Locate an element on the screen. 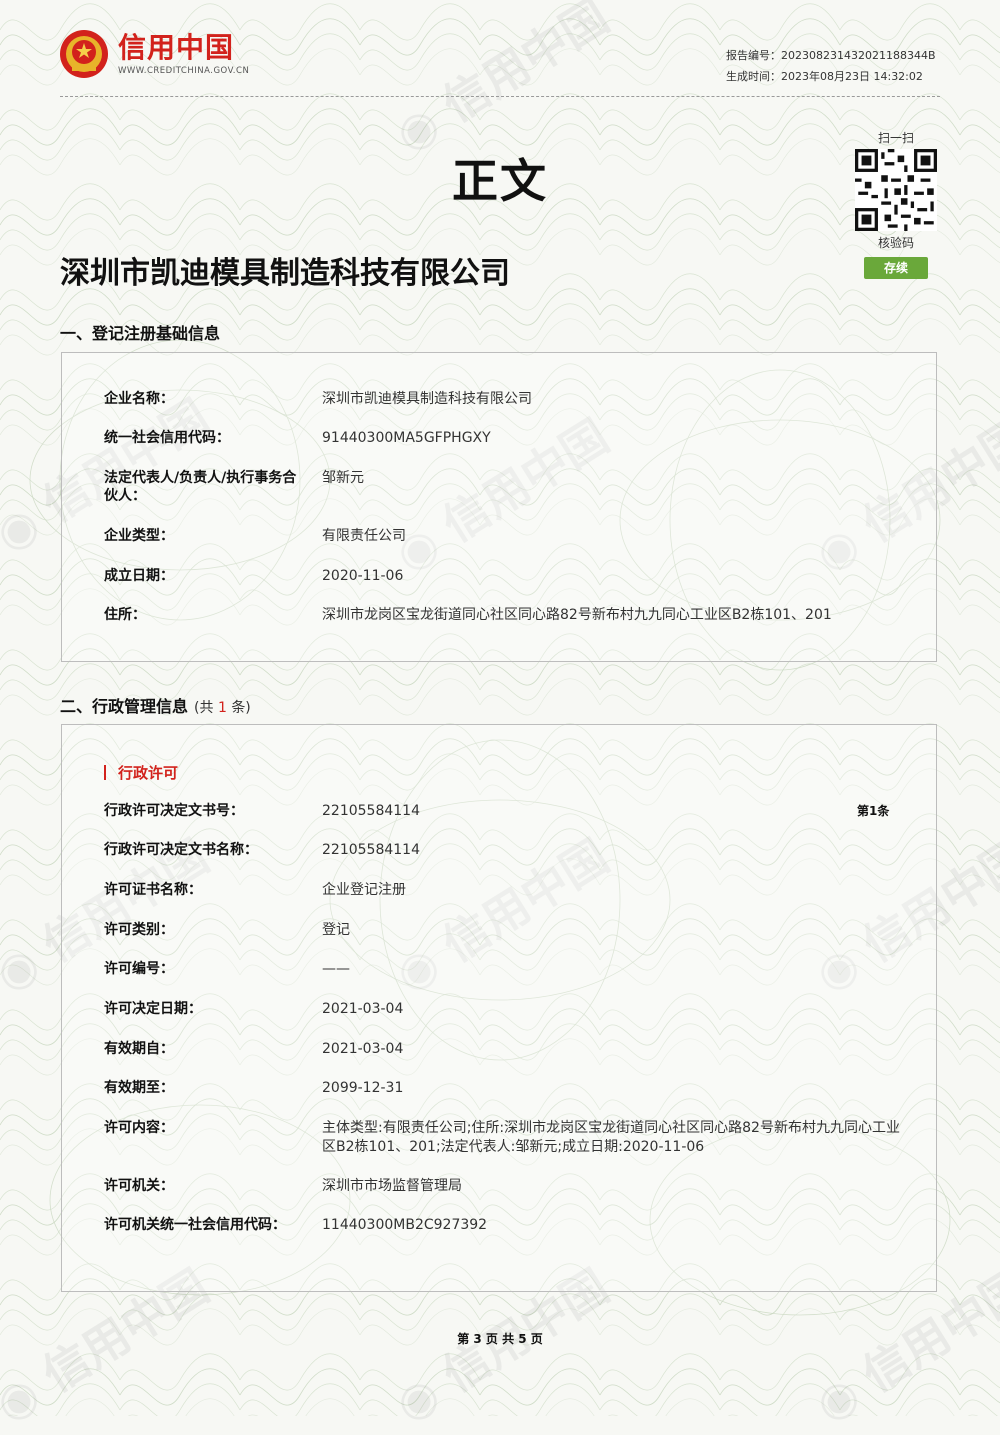 The width and height of the screenshot is (1000, 1435). field-value: 企业登记注册 is located at coordinates (364, 890).